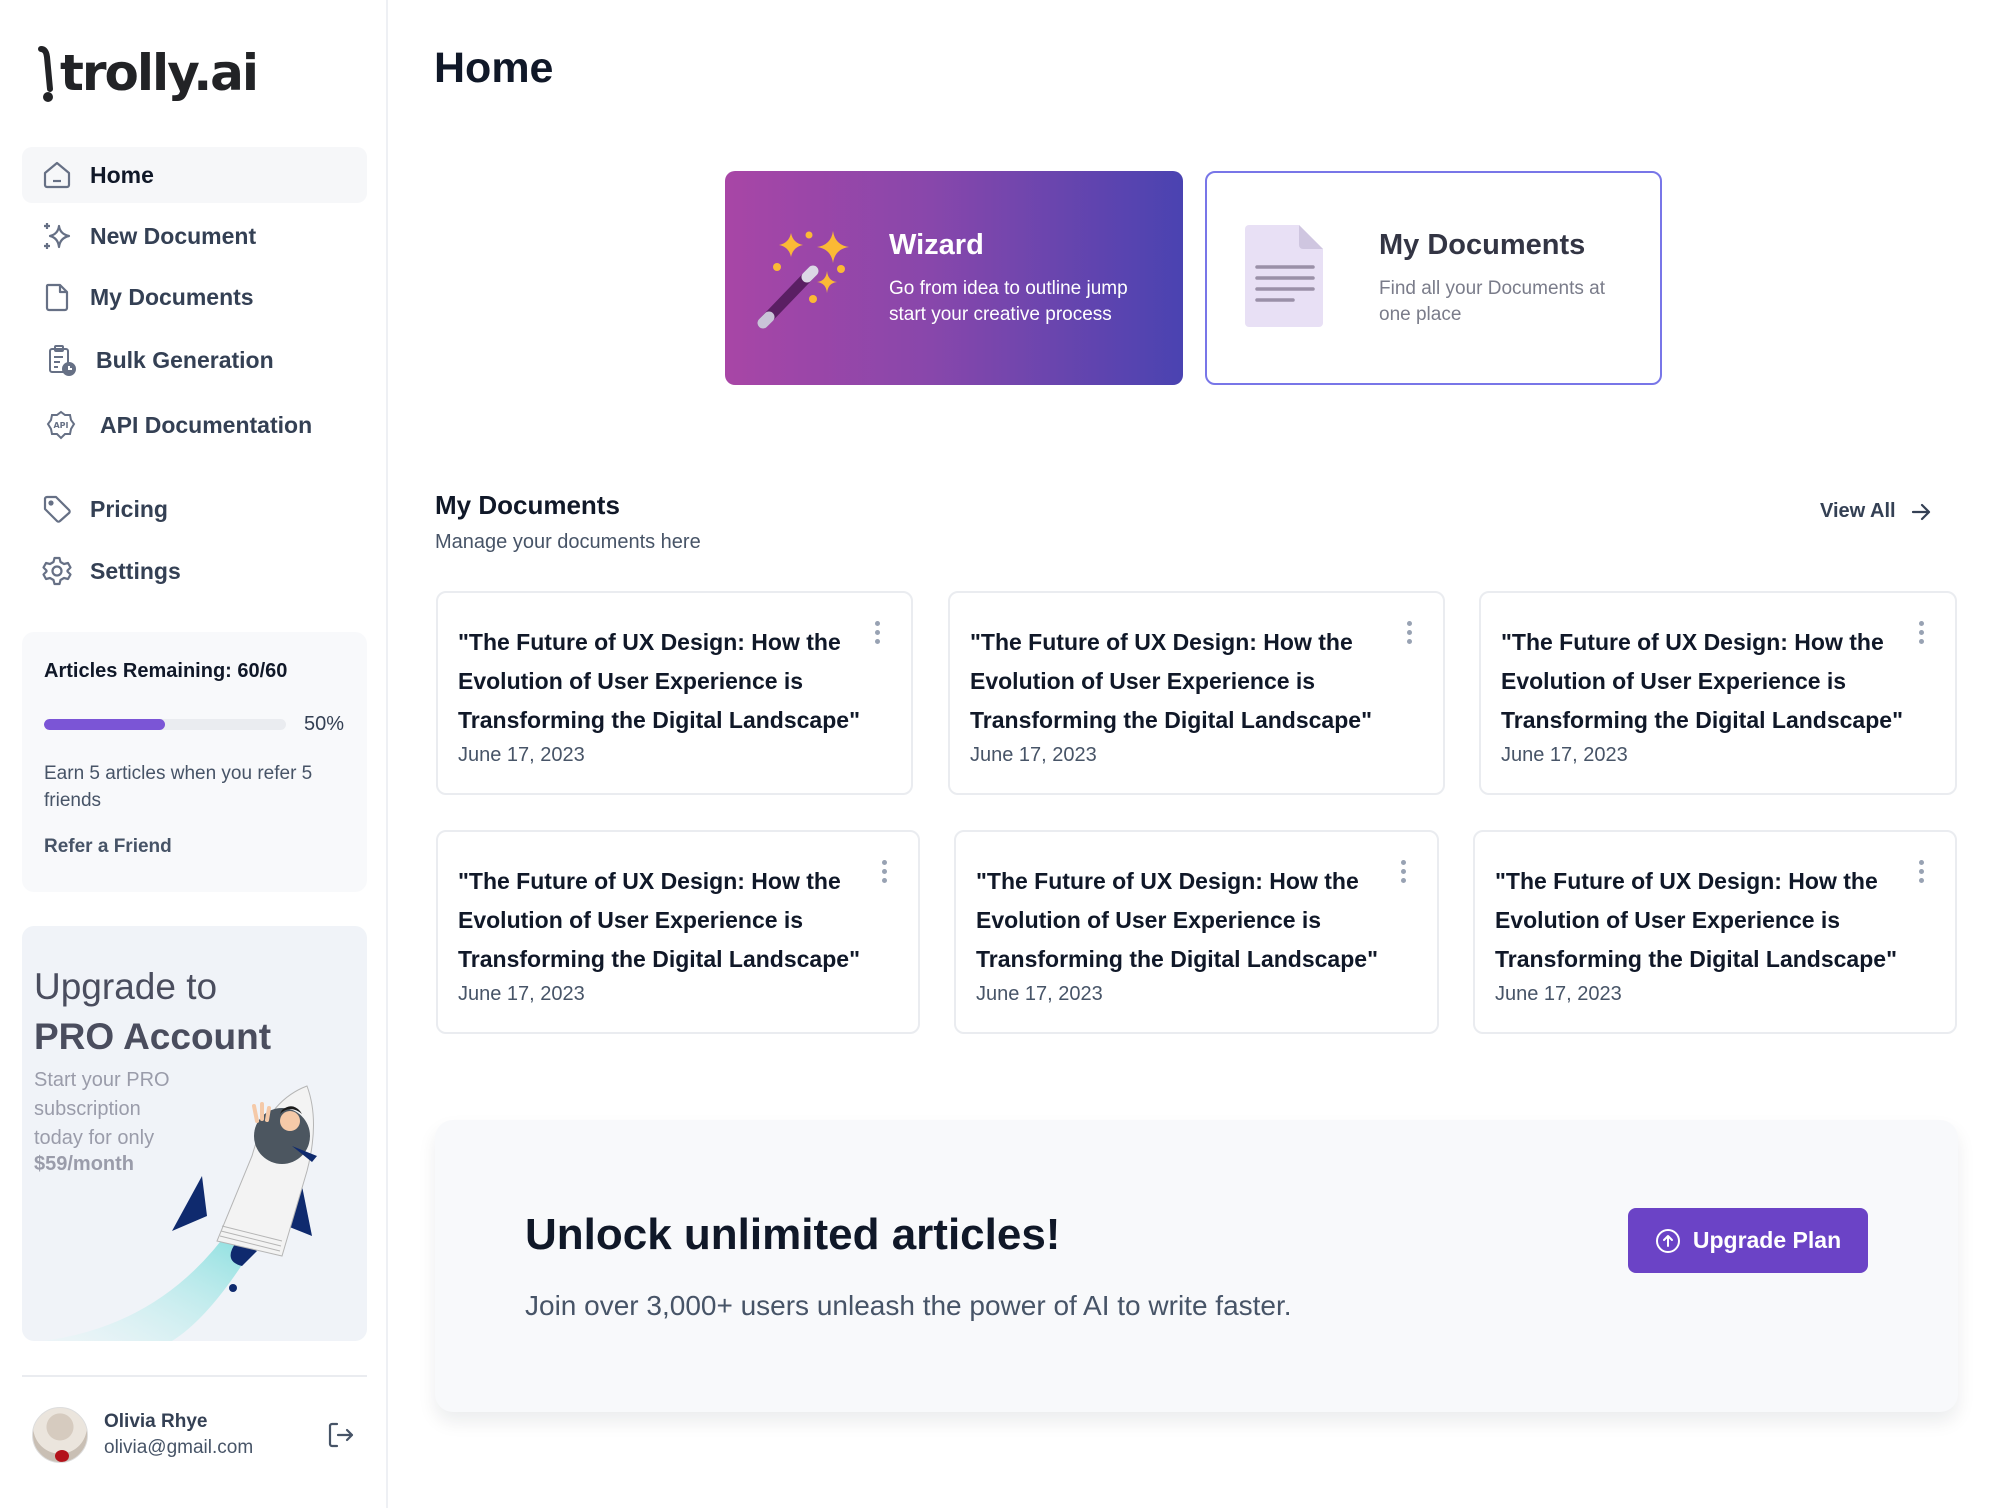  Describe the element at coordinates (341, 1435) in the screenshot. I see `logout-icon` at that location.